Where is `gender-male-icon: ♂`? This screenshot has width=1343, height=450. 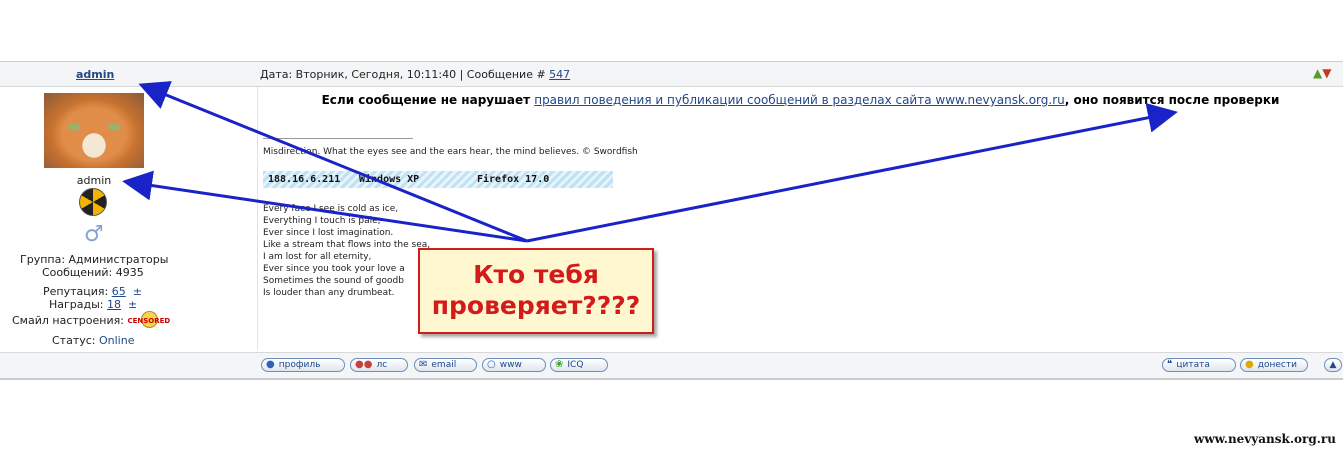 gender-male-icon: ♂ is located at coordinates (94, 234).